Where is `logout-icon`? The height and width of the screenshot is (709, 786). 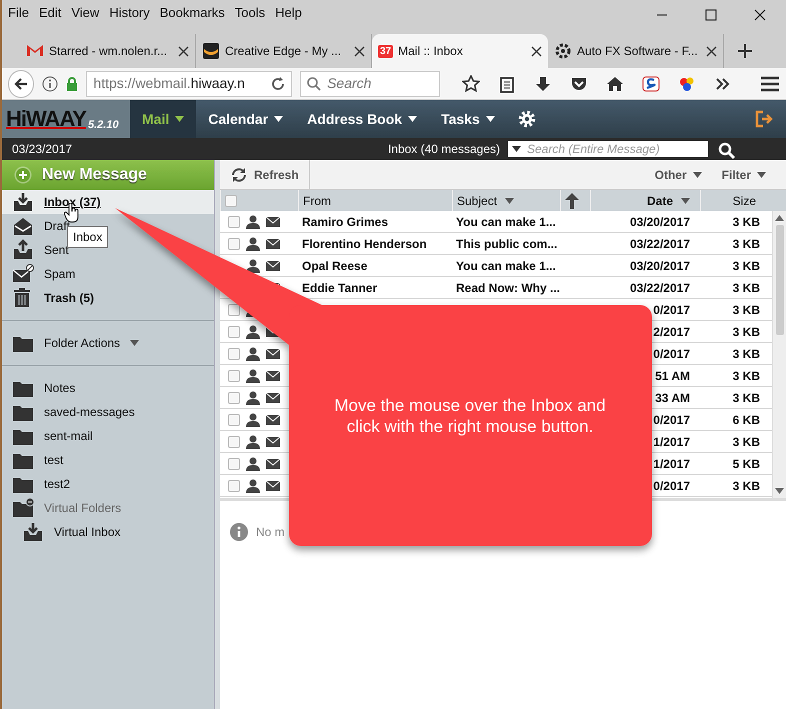 logout-icon is located at coordinates (764, 119).